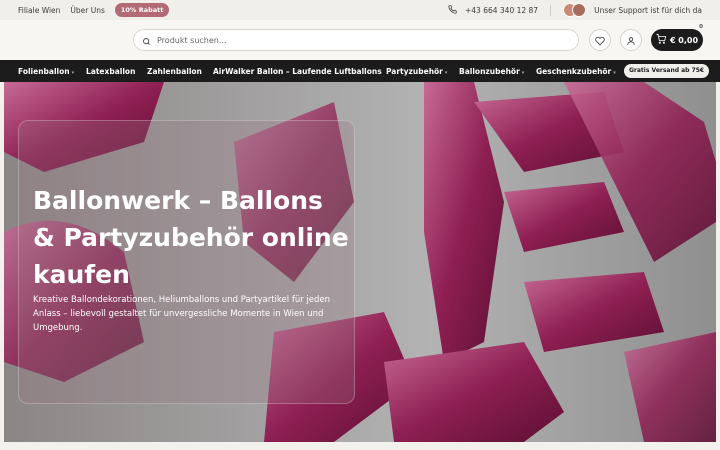  I want to click on about-link: Über Uns, so click(87, 10).